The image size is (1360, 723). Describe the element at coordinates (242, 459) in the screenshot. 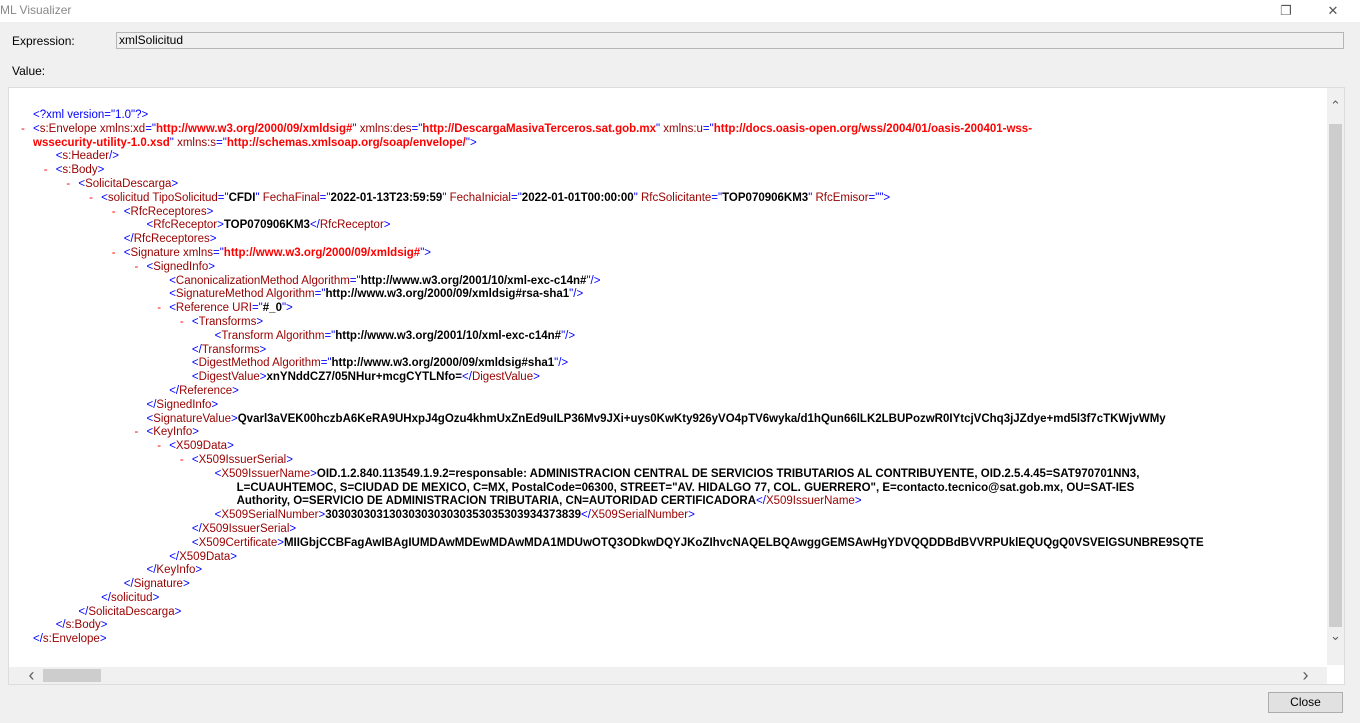

I see `xml-line-text: <X509IssuerSerial>` at that location.